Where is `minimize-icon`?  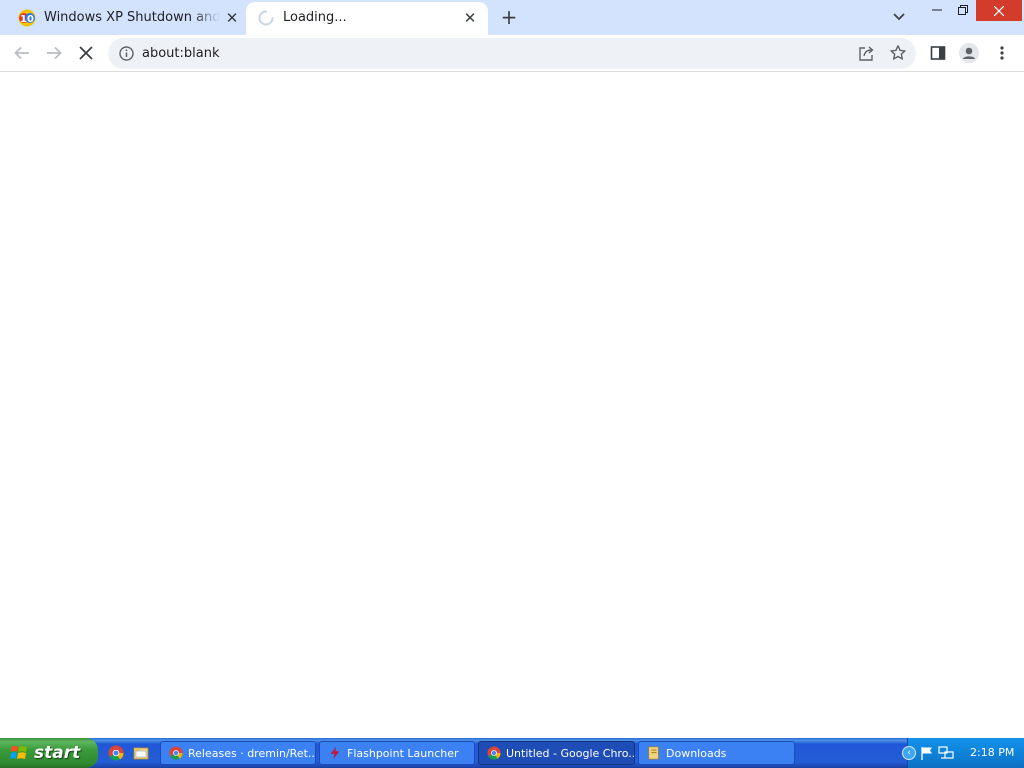 minimize-icon is located at coordinates (937, 10).